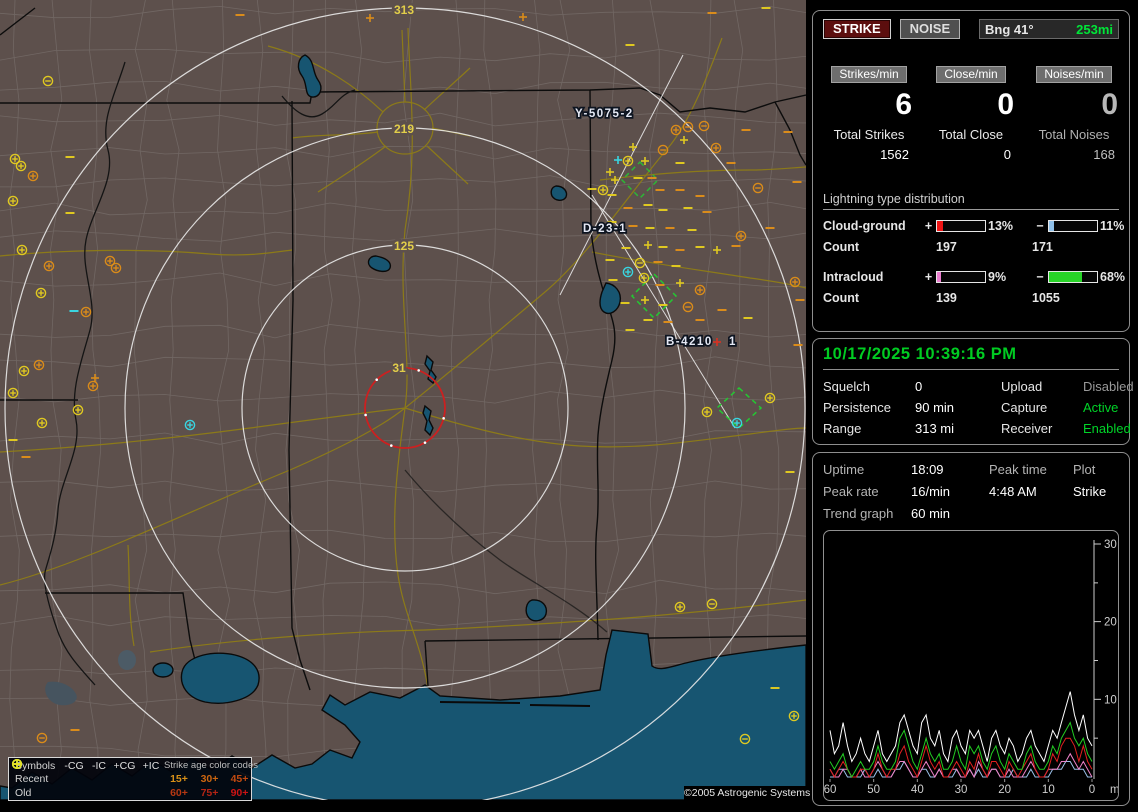  What do you see at coordinates (1090, 491) in the screenshot?
I see `plot-value: Strike` at bounding box center [1090, 491].